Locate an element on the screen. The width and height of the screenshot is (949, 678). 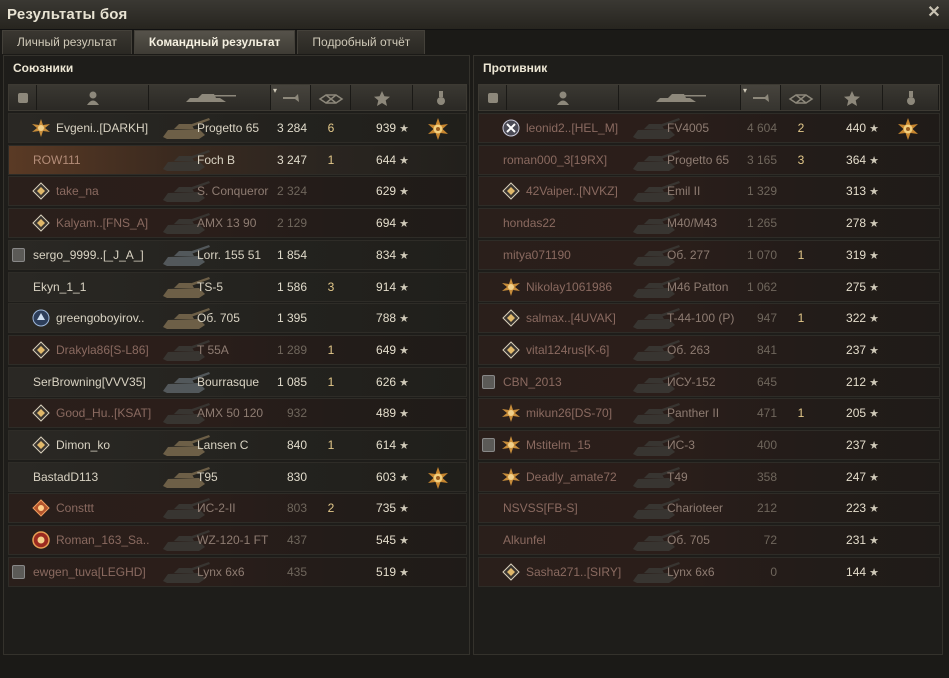
enemies-header-medal is located at coordinates (911, 97).